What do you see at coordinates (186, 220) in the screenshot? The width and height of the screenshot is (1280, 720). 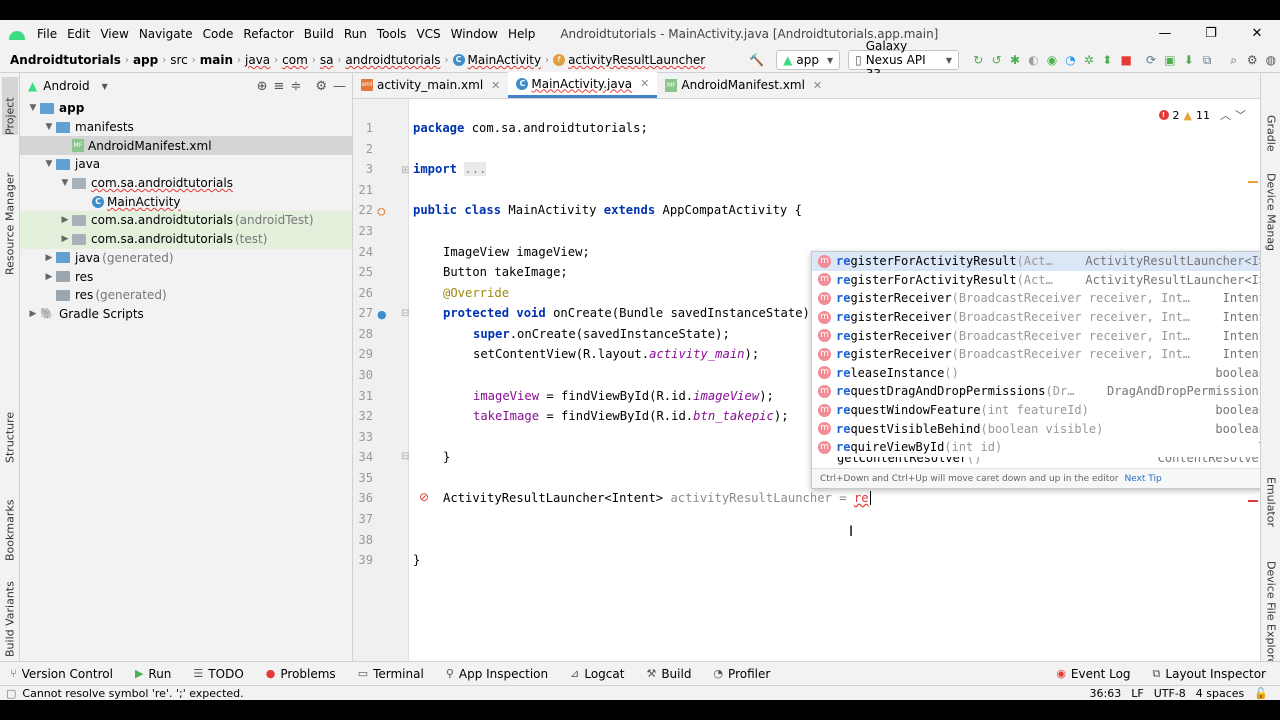 I see `tree-item-package-androidtest: ▶ com.sa.androidtutorials (androidTest)` at bounding box center [186, 220].